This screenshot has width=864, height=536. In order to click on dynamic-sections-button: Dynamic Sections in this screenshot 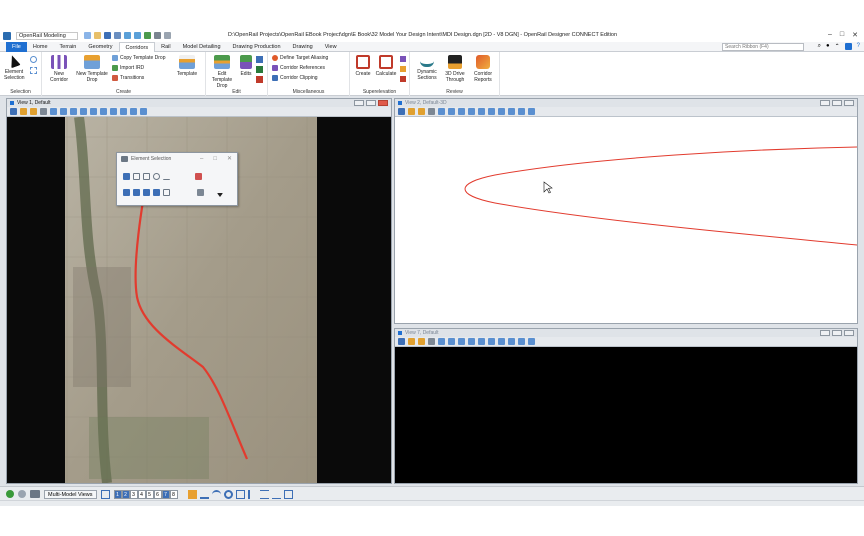, I will do `click(427, 68)`.